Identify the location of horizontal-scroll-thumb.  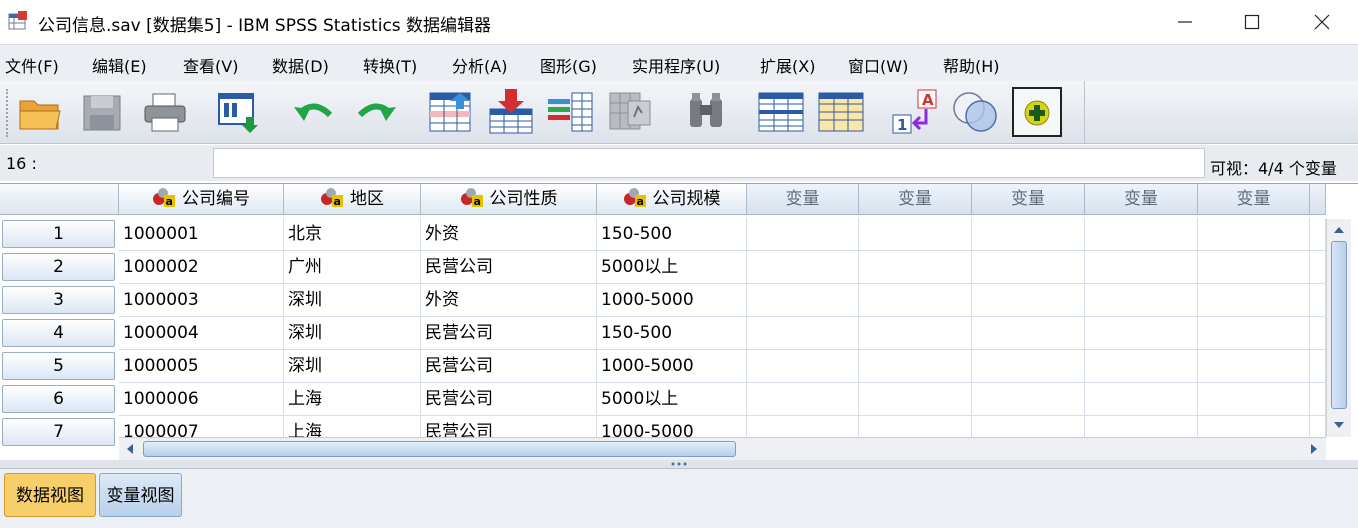
(439, 449).